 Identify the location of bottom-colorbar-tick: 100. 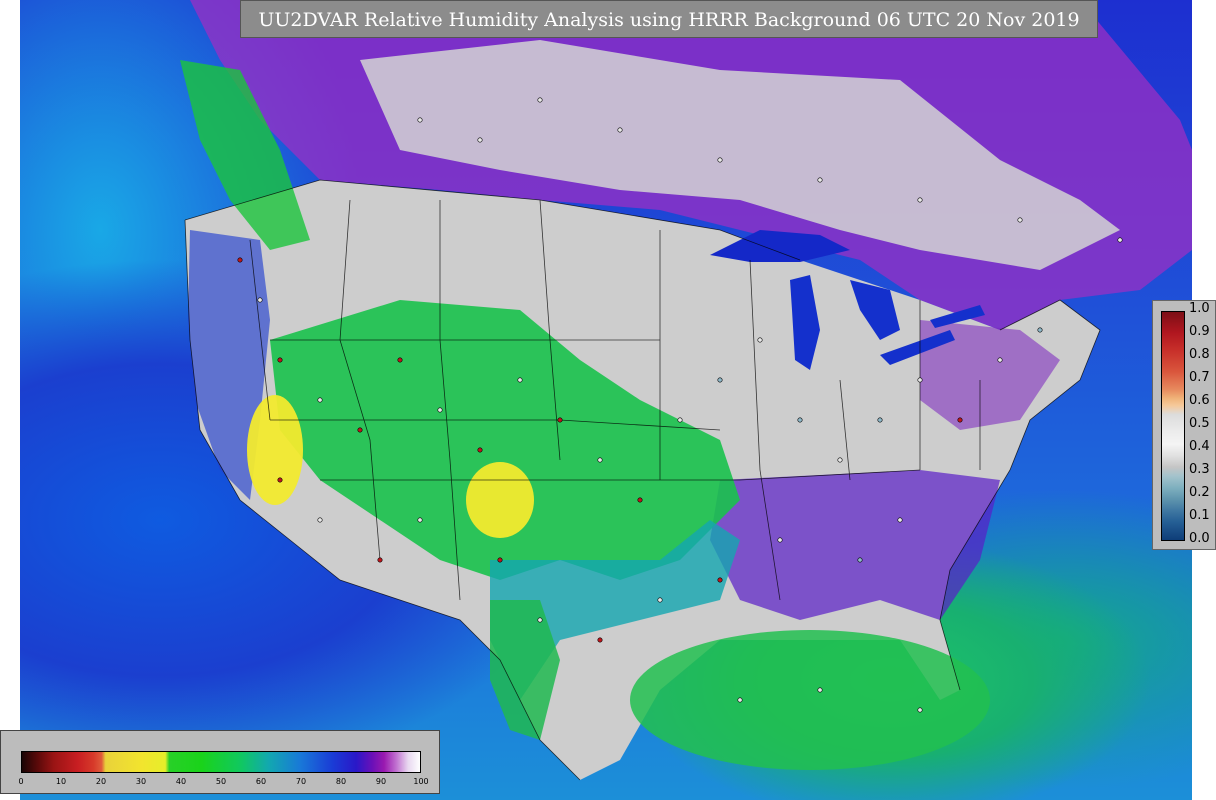
(421, 781).